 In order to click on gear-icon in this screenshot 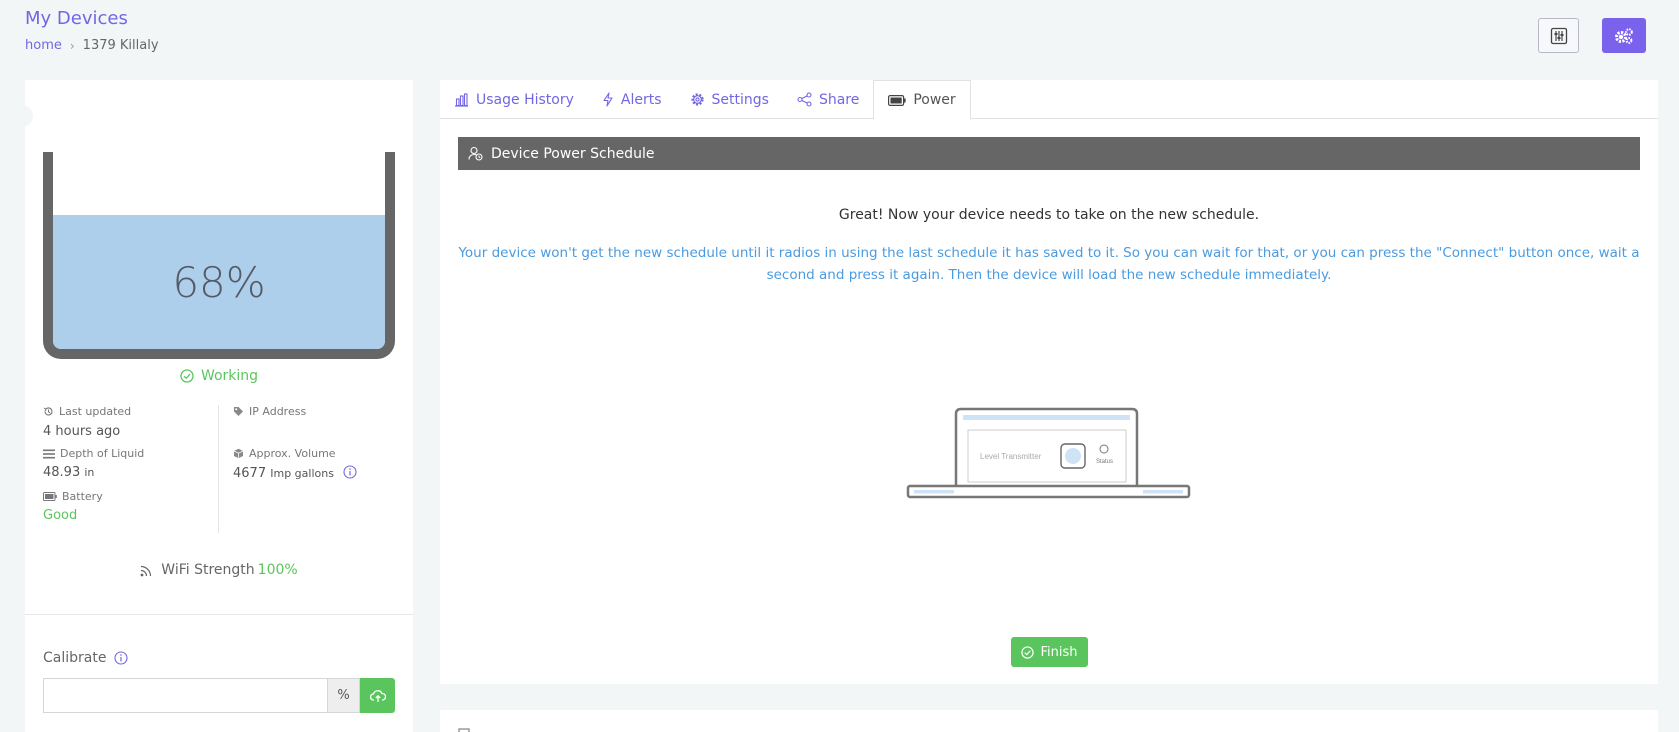, I will do `click(697, 99)`.